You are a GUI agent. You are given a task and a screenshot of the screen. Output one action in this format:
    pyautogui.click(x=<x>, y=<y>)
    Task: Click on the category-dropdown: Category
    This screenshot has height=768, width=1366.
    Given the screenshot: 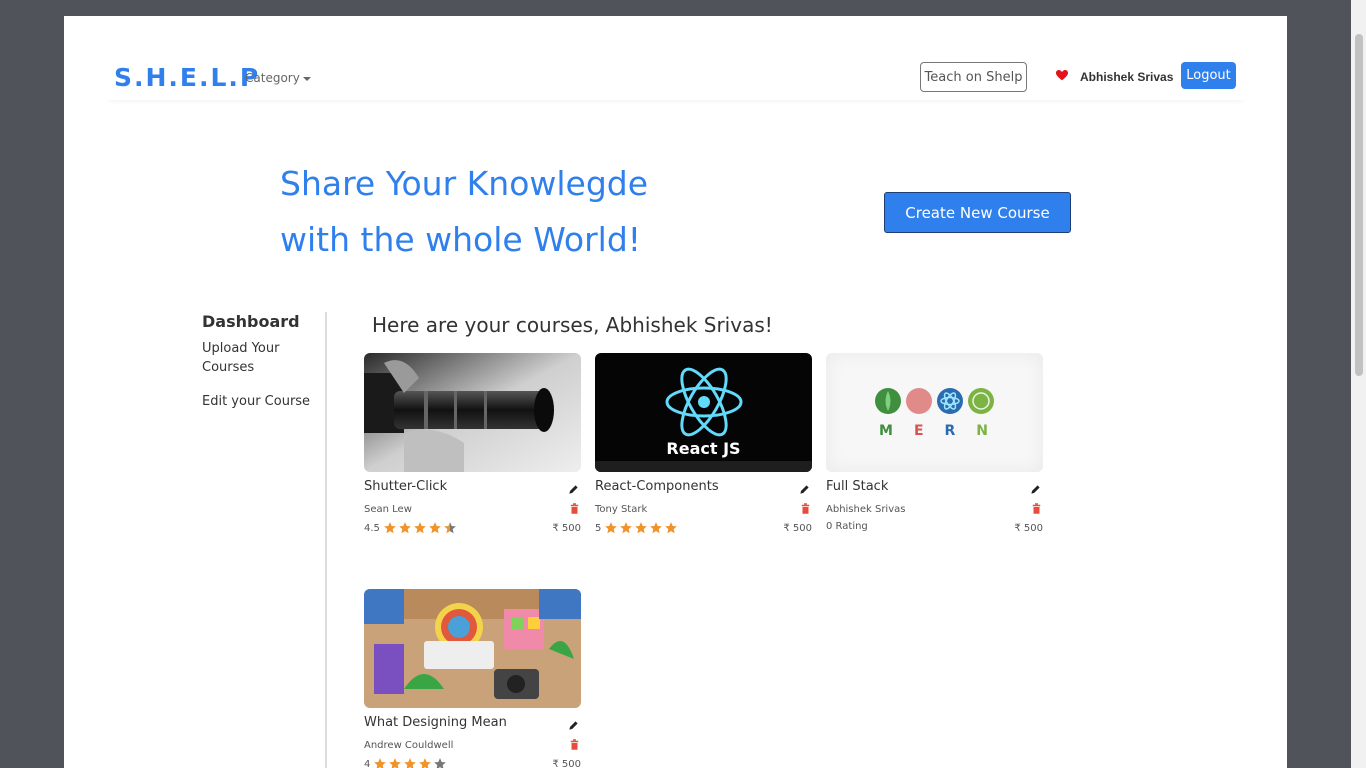 What is the action you would take?
    pyautogui.click(x=278, y=78)
    